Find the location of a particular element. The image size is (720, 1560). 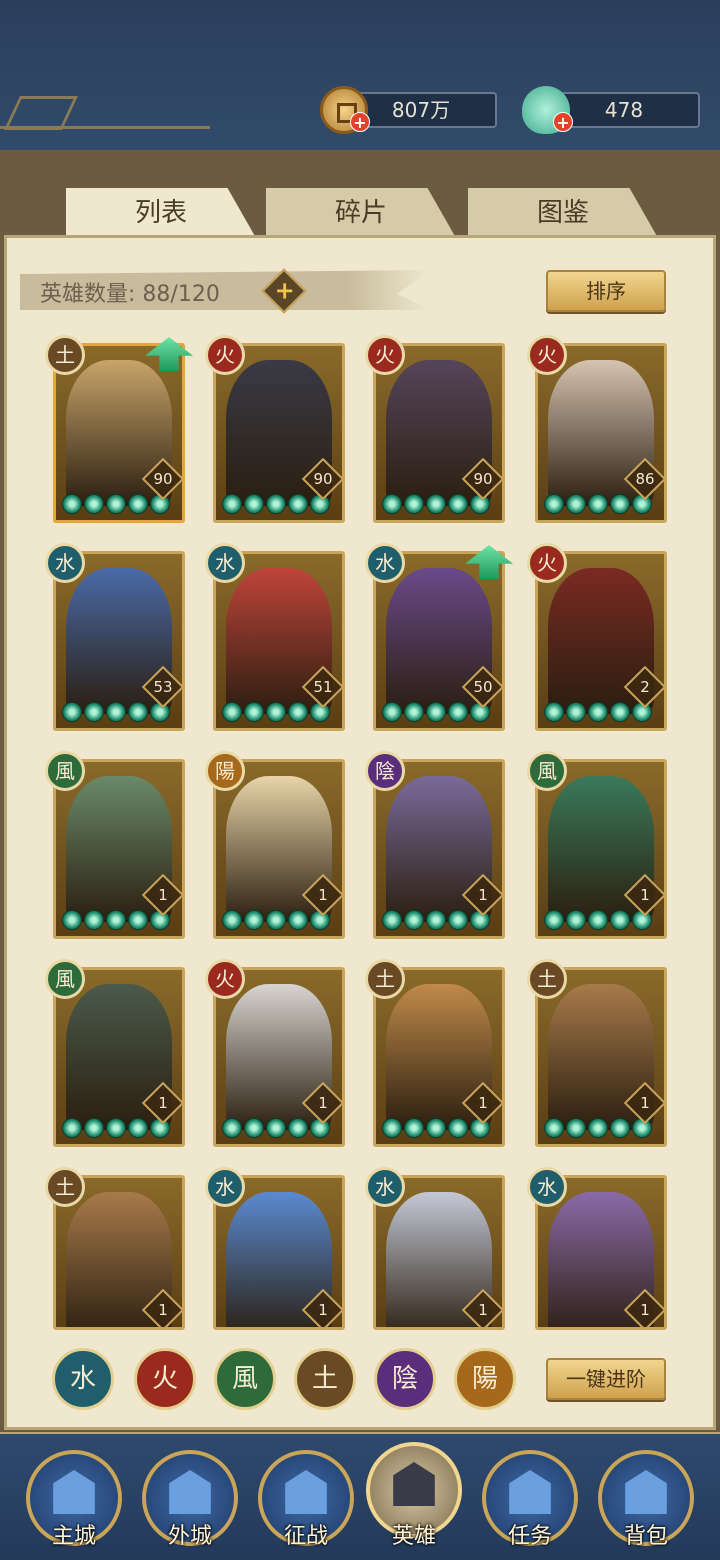

filter-wind-button: 風 is located at coordinates (245, 1379).